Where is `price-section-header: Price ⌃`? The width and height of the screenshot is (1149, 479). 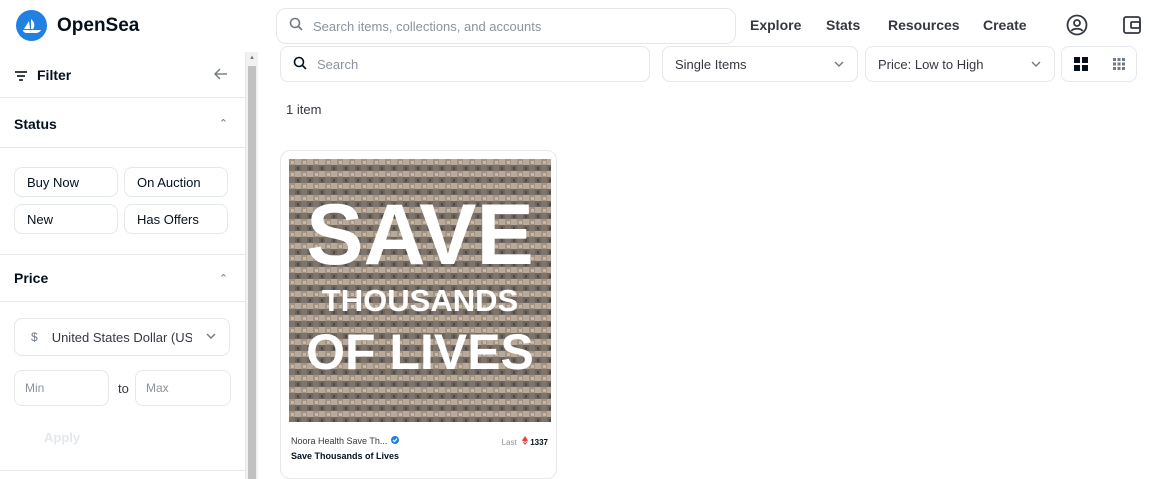 price-section-header: Price ⌃ is located at coordinates (123, 278).